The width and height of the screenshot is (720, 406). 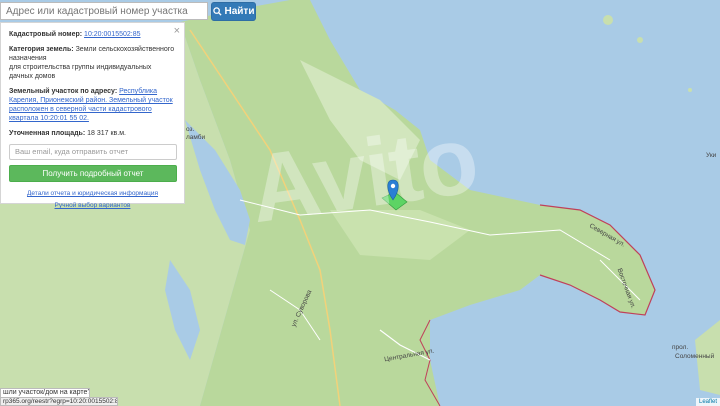 I want to click on label-uki: Уки, so click(x=711, y=155).